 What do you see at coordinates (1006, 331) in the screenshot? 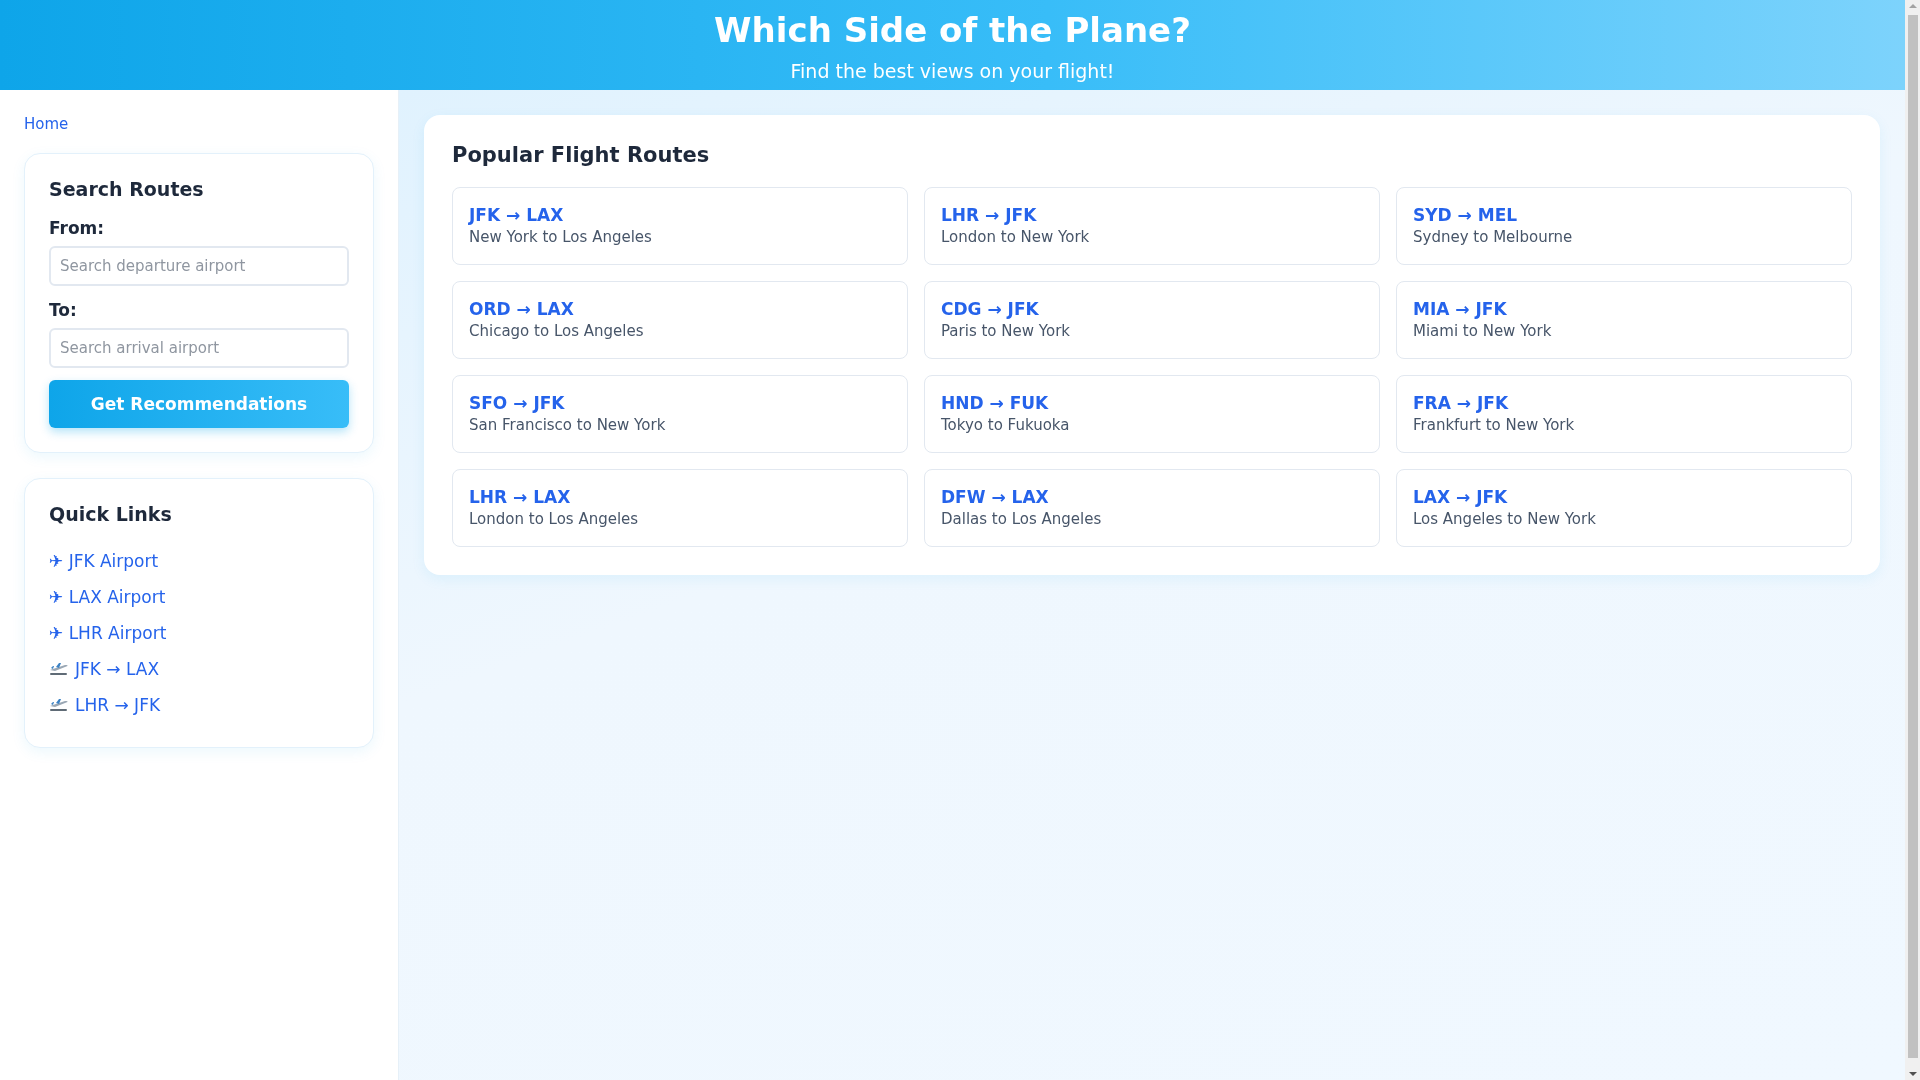
I see `route-name: Paris to New York` at bounding box center [1006, 331].